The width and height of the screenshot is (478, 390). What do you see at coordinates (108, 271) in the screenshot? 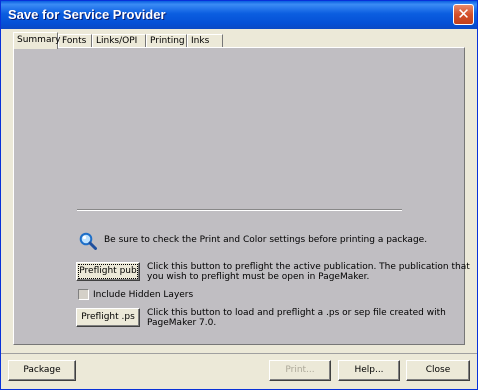
I see `preflight-pub-button: Preflight pub` at bounding box center [108, 271].